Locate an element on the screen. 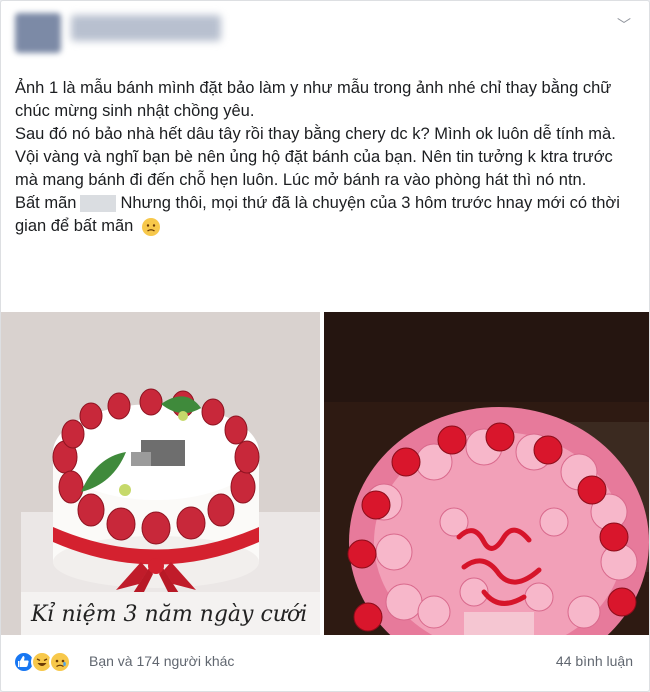 Image resolution: width=650 pixels, height=692 pixels. chevron-down-icon: ﹀ is located at coordinates (624, 25).